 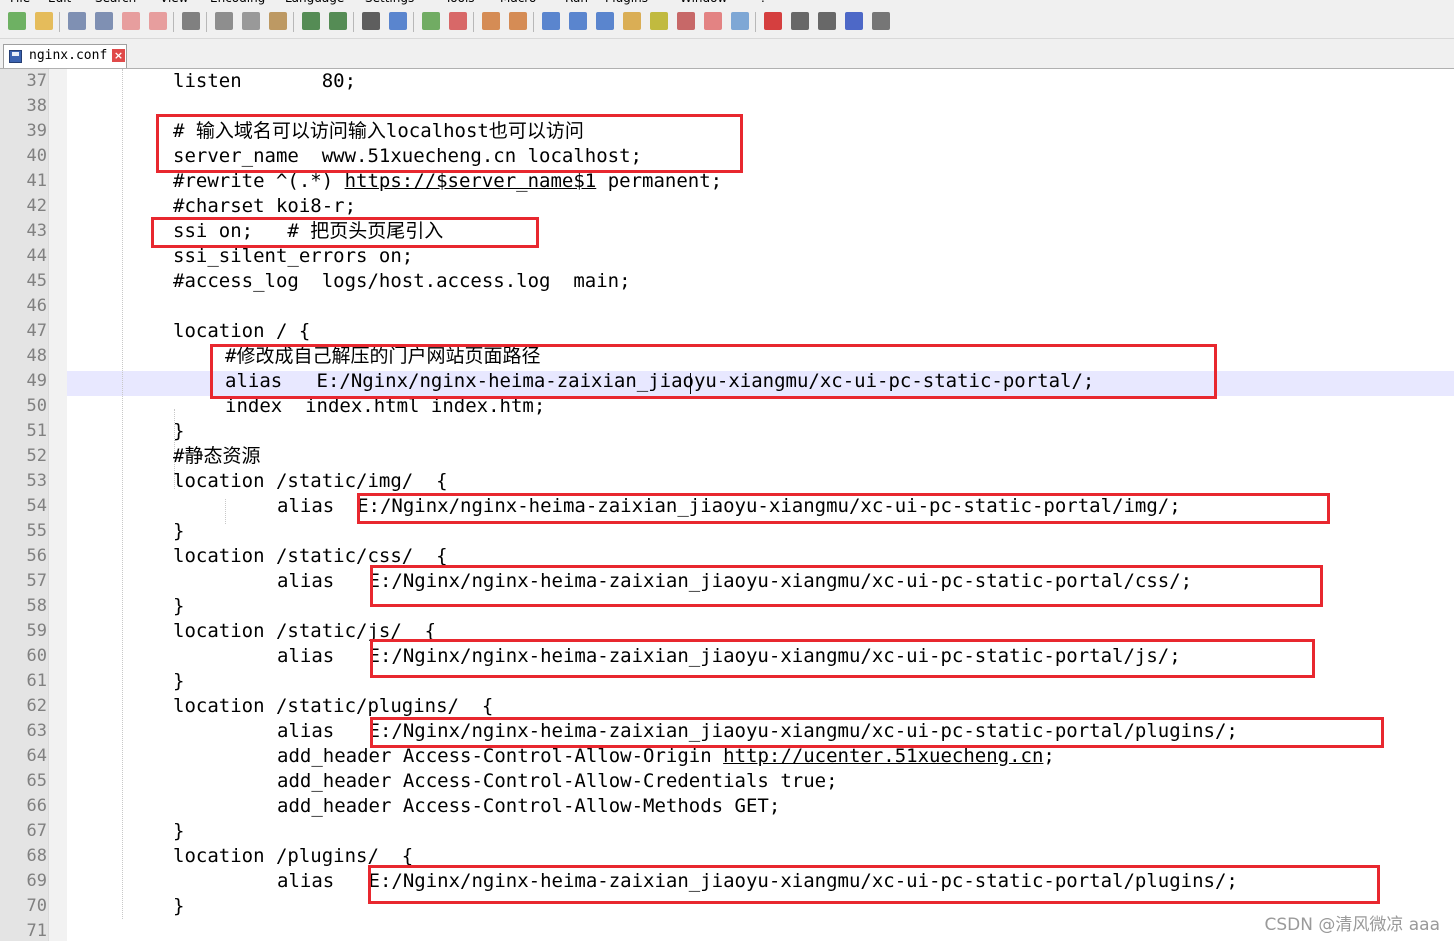 I want to click on code-line: 62 location /static/plugins/ {, so click(x=727, y=706).